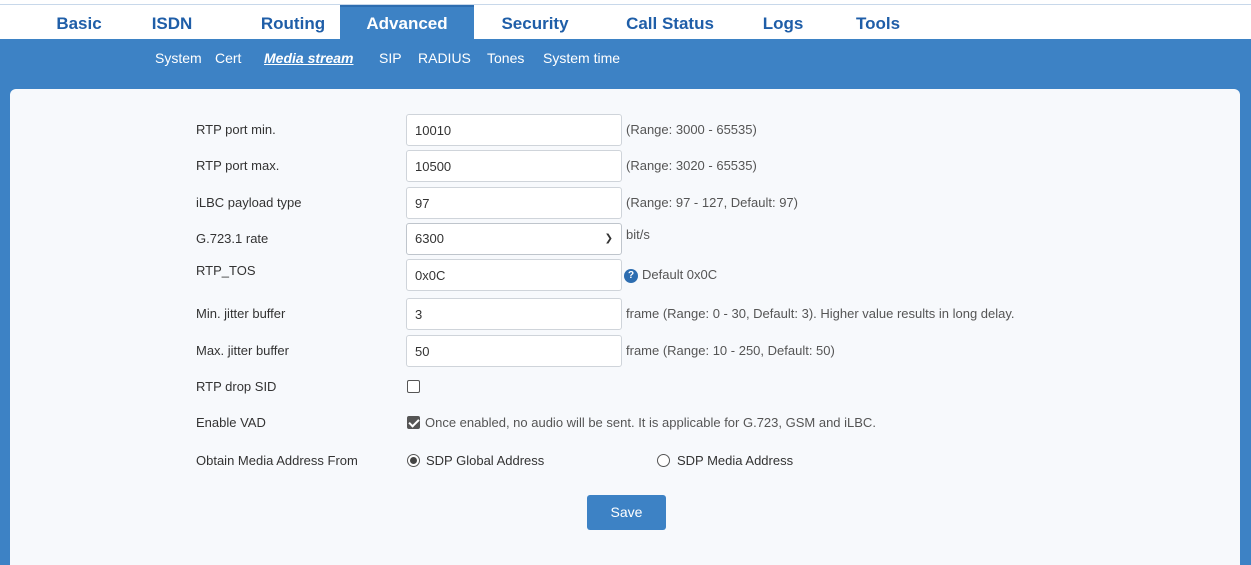  Describe the element at coordinates (228, 58) in the screenshot. I see `subtab-cert: Cert` at that location.